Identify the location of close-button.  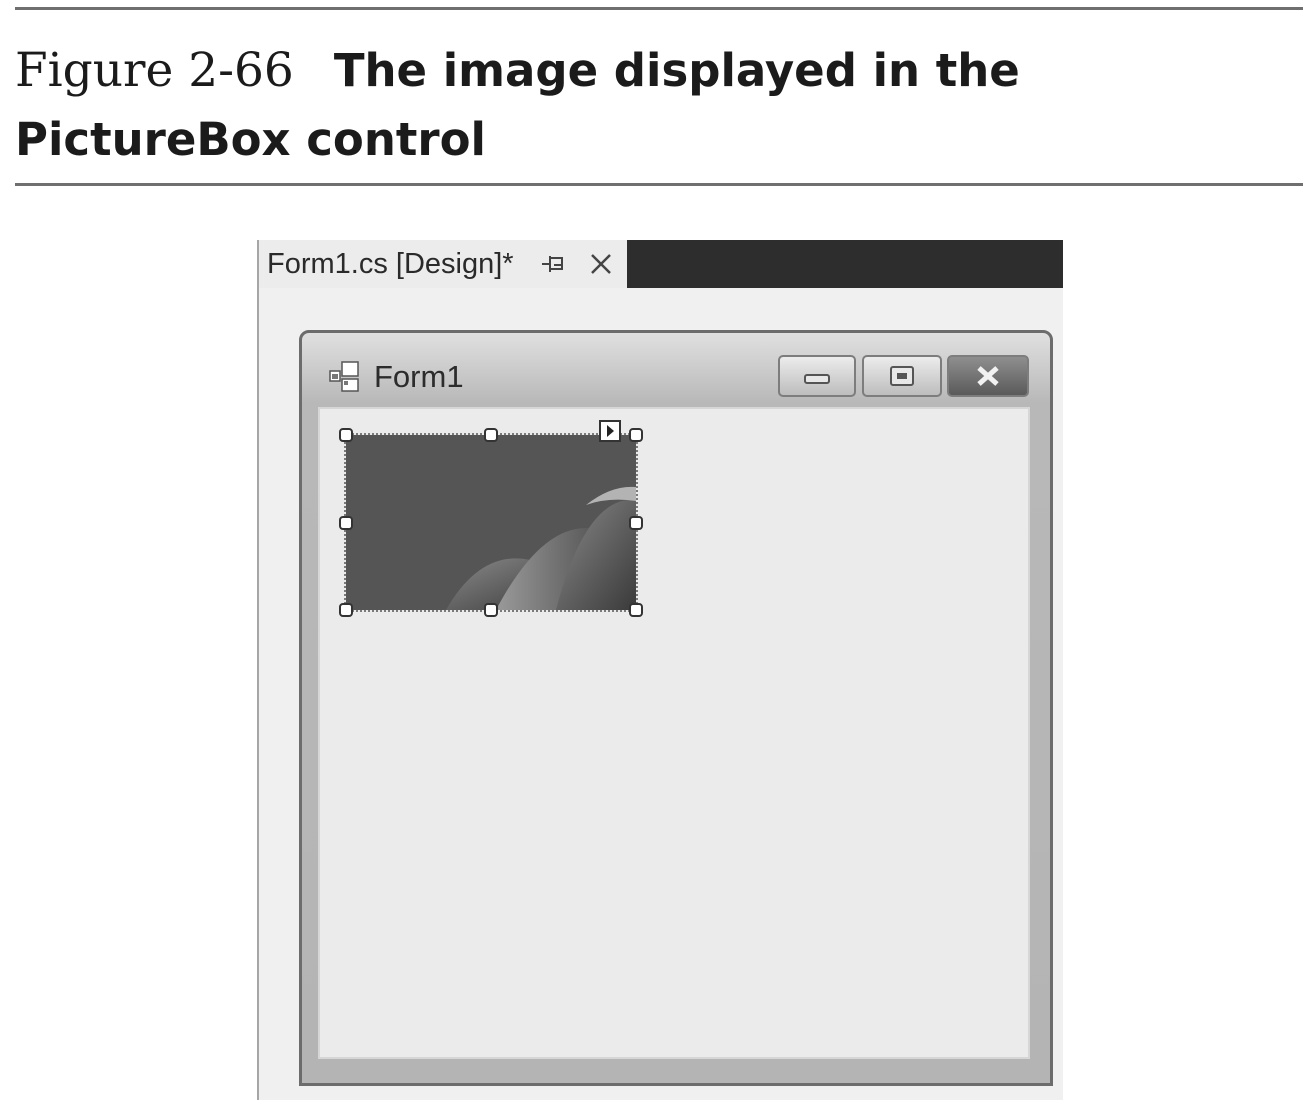
(988, 376).